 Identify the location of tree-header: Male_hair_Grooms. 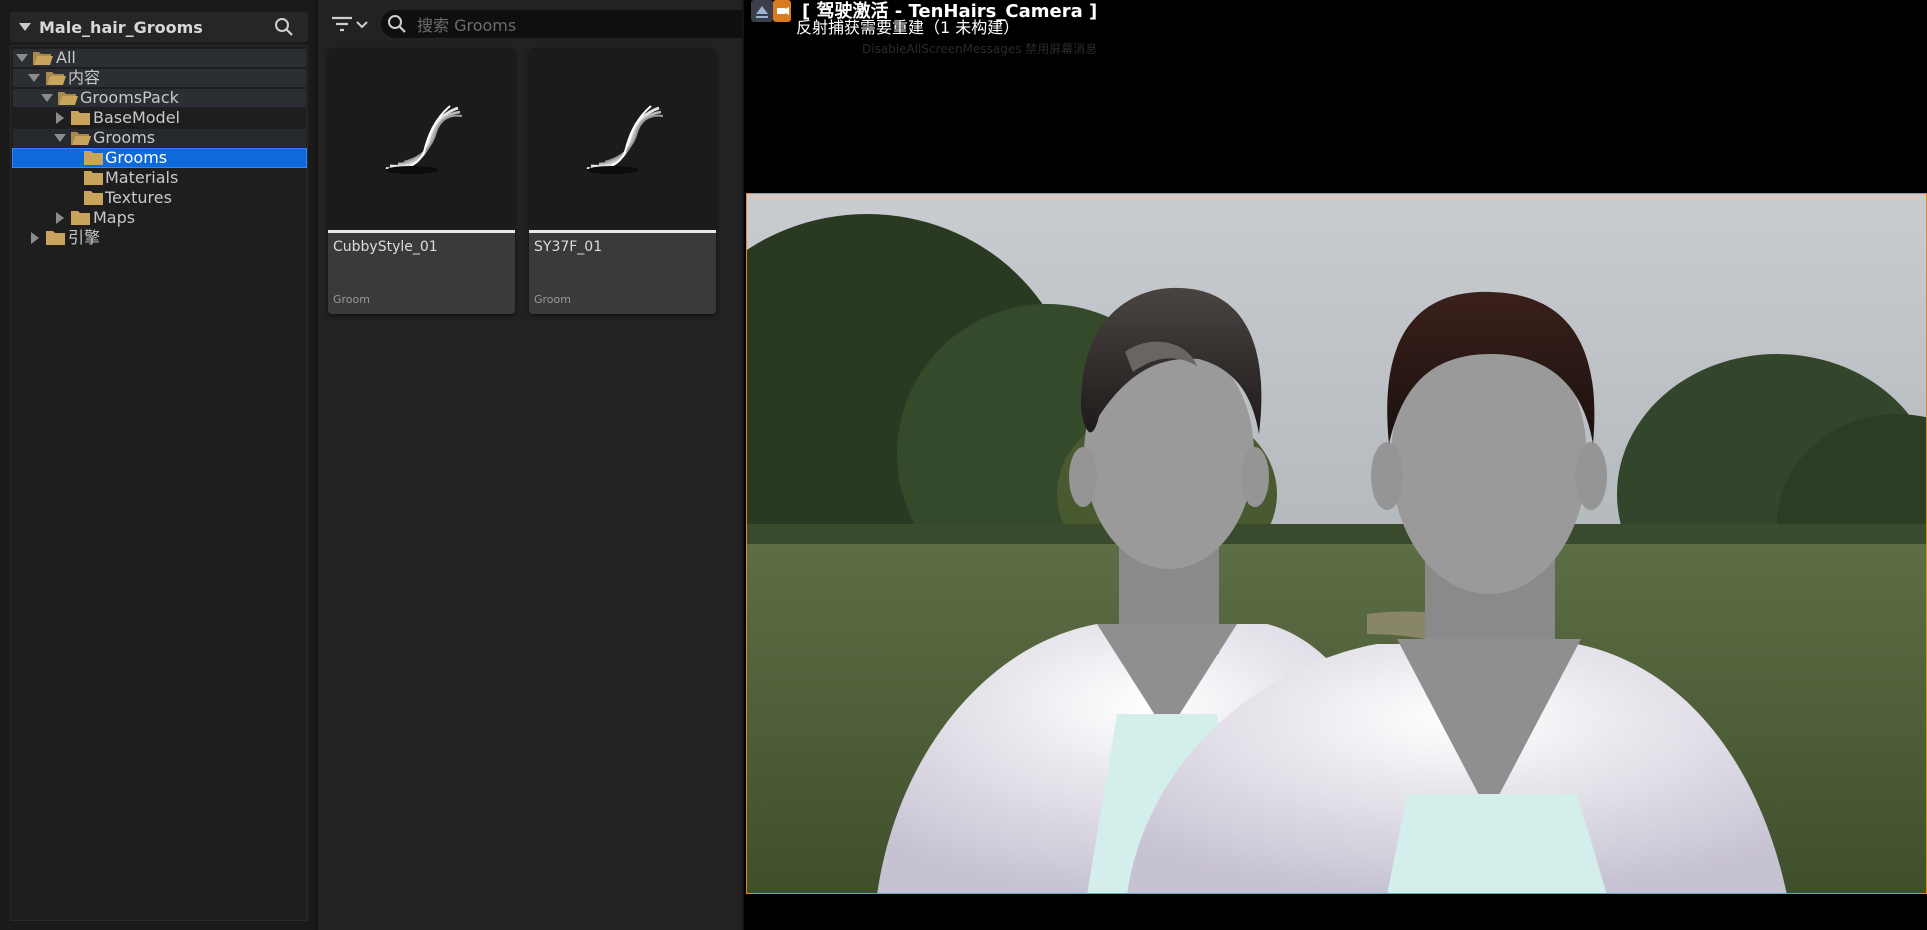
(159, 27).